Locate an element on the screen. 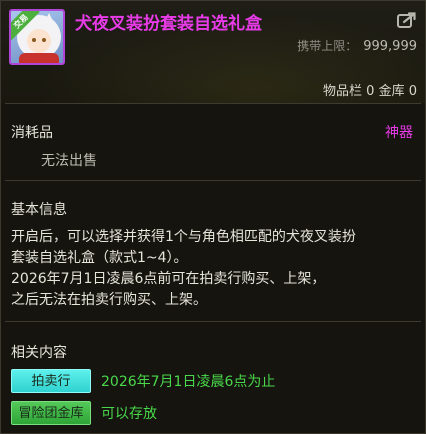 Image resolution: width=426 pixels, height=434 pixels. item-grade: 神器 is located at coordinates (399, 133).